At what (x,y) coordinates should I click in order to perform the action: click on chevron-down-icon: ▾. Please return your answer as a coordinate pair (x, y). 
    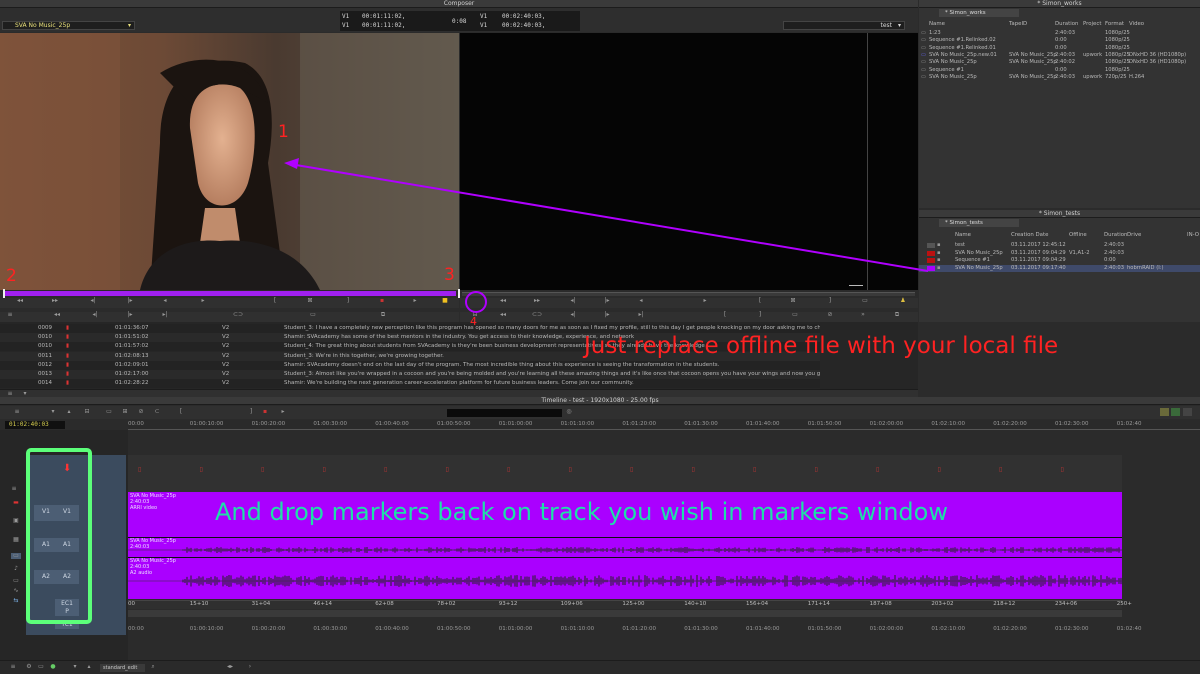
    Looking at the image, I should click on (53, 412).